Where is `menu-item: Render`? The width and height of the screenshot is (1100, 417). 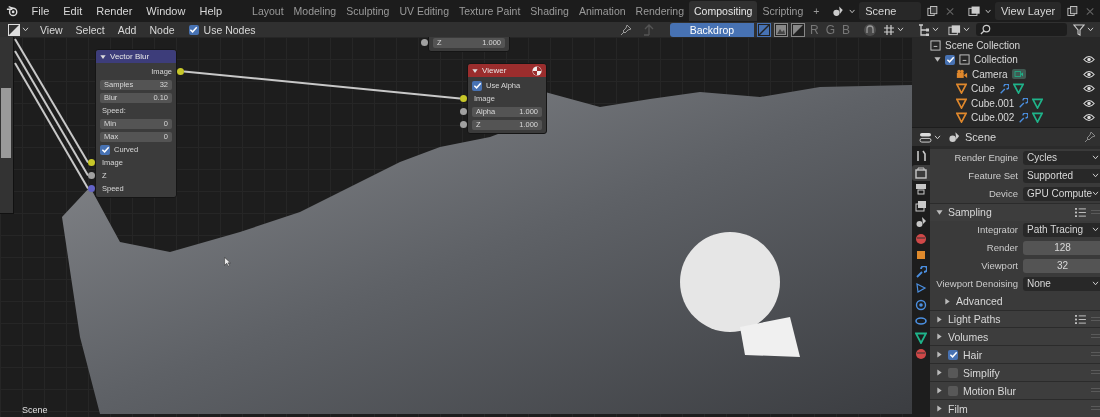 menu-item: Render is located at coordinates (114, 11).